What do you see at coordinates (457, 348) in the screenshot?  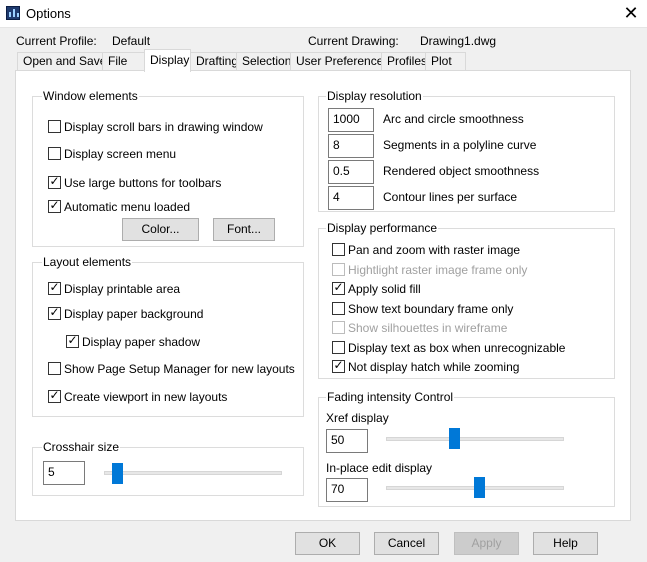 I see `text-as-box-label: Display text as box when unrecognizable` at bounding box center [457, 348].